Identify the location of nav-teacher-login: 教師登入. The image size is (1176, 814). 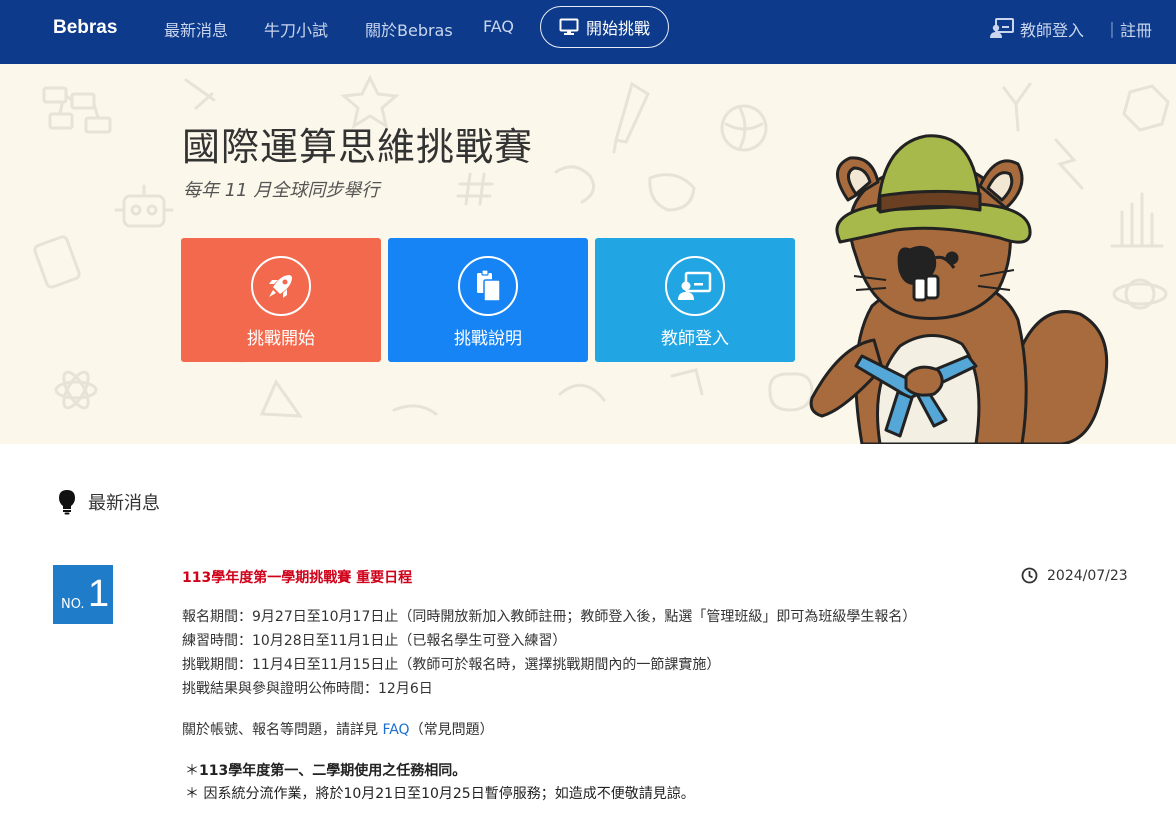
(1052, 29).